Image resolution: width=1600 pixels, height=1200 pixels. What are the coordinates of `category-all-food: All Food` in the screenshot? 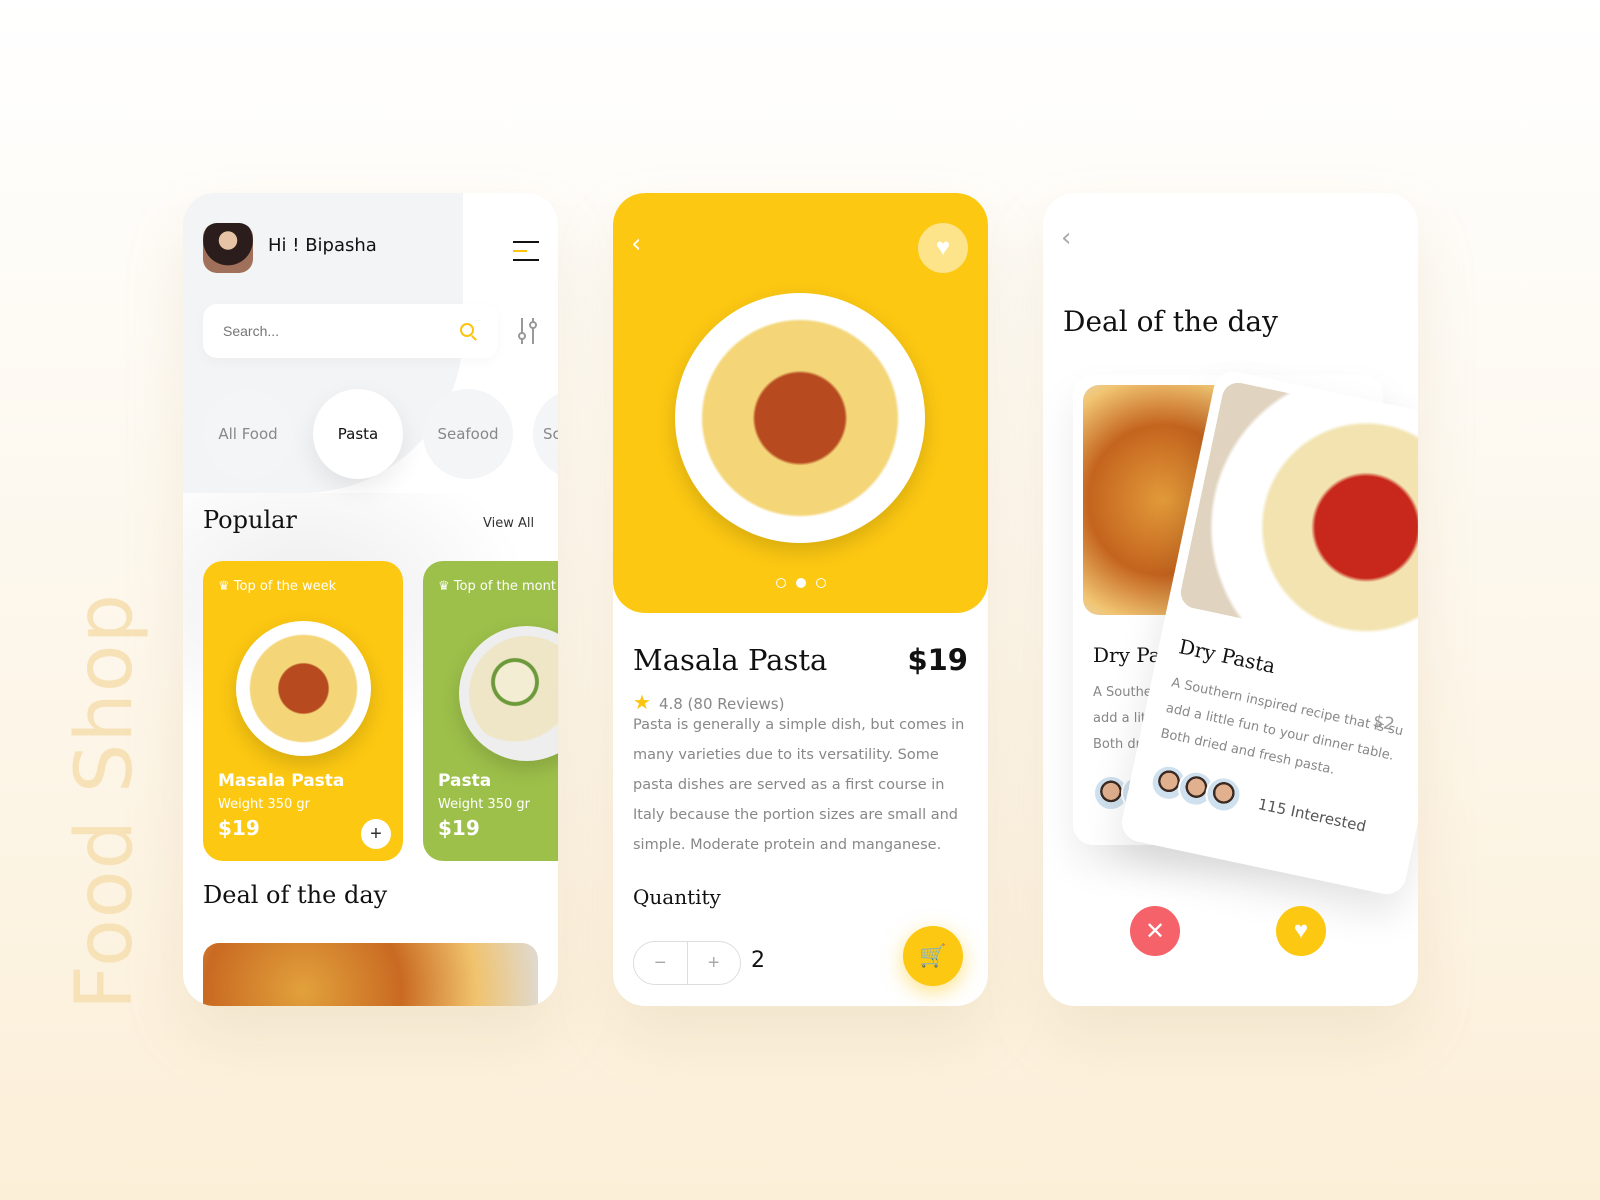 It's located at (248, 434).